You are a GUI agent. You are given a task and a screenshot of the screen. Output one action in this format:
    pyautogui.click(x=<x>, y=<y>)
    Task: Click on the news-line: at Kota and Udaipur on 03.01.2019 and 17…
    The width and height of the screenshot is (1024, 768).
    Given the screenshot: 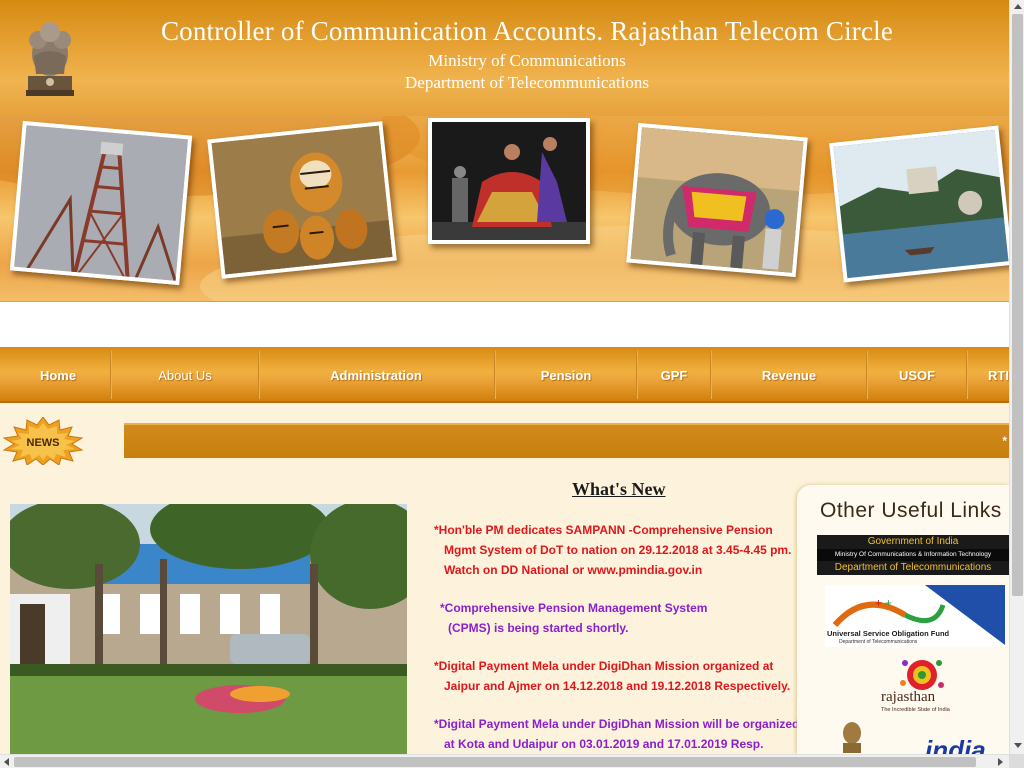 What is the action you would take?
    pyautogui.click(x=604, y=744)
    